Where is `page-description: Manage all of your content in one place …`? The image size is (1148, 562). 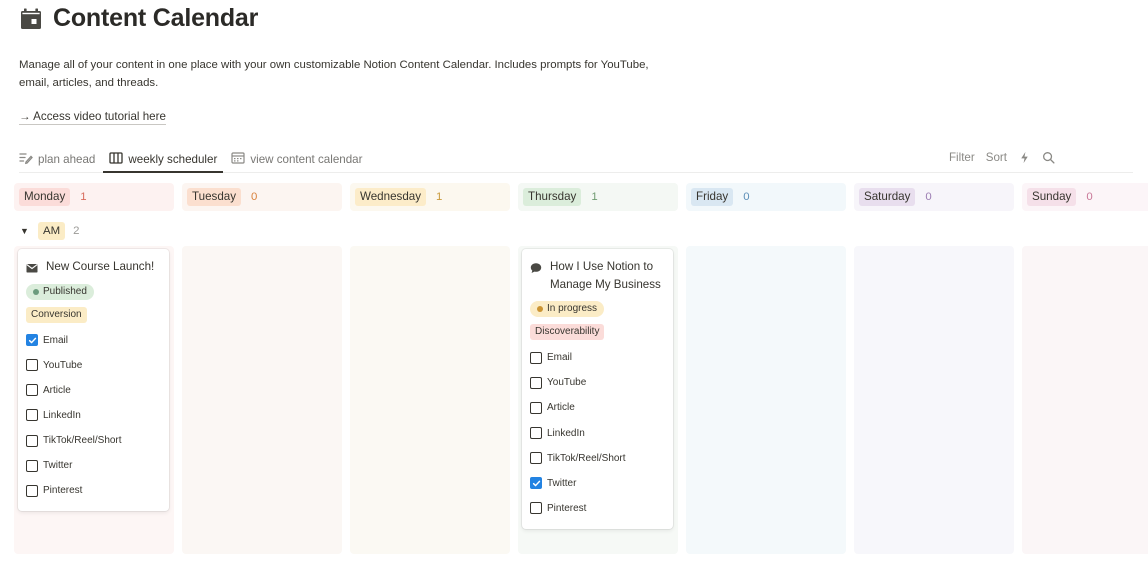
page-description: Manage all of your content in one place … is located at coordinates (334, 74).